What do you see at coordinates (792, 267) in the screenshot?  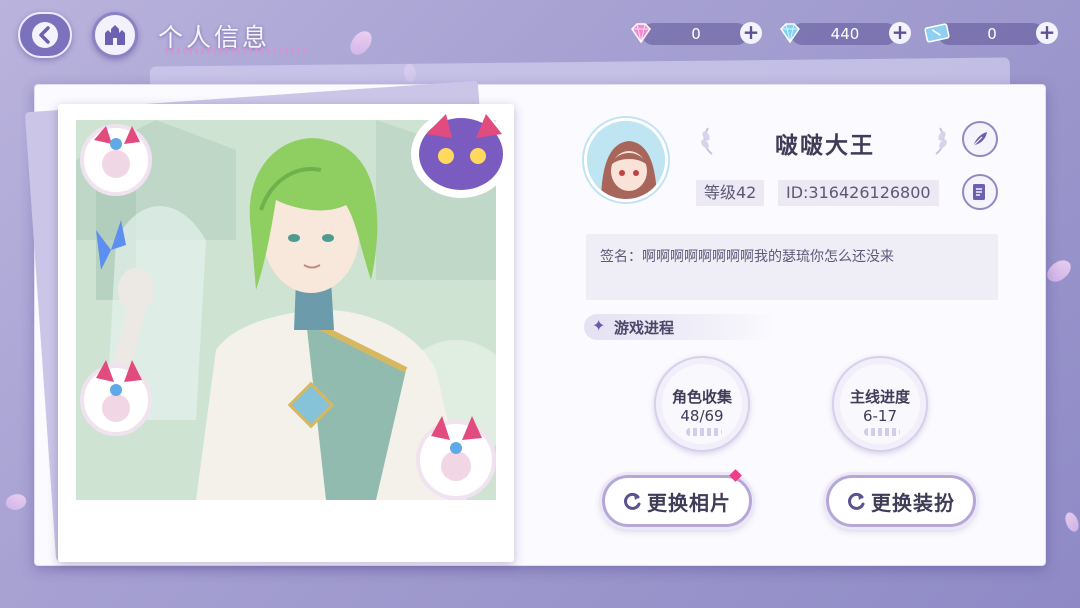 I see `signature-box: 签名：啊啊啊啊啊啊啊啊我的瑟琉你怎么还没来` at bounding box center [792, 267].